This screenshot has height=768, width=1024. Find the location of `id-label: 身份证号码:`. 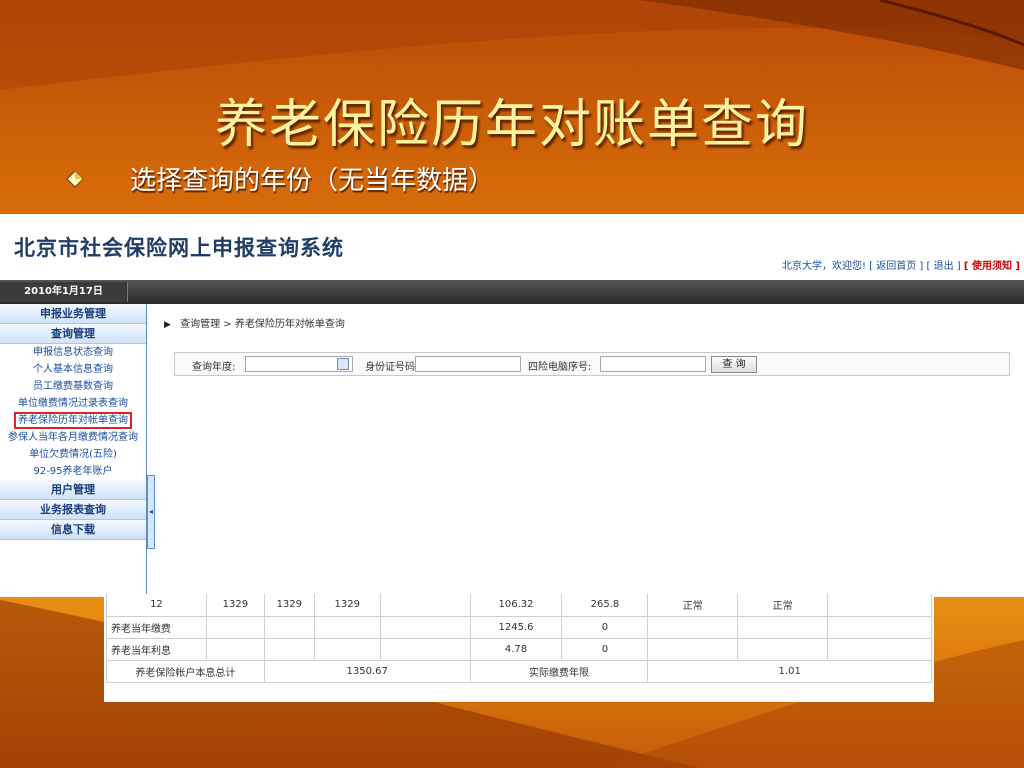

id-label: 身份证号码: is located at coordinates (392, 367).